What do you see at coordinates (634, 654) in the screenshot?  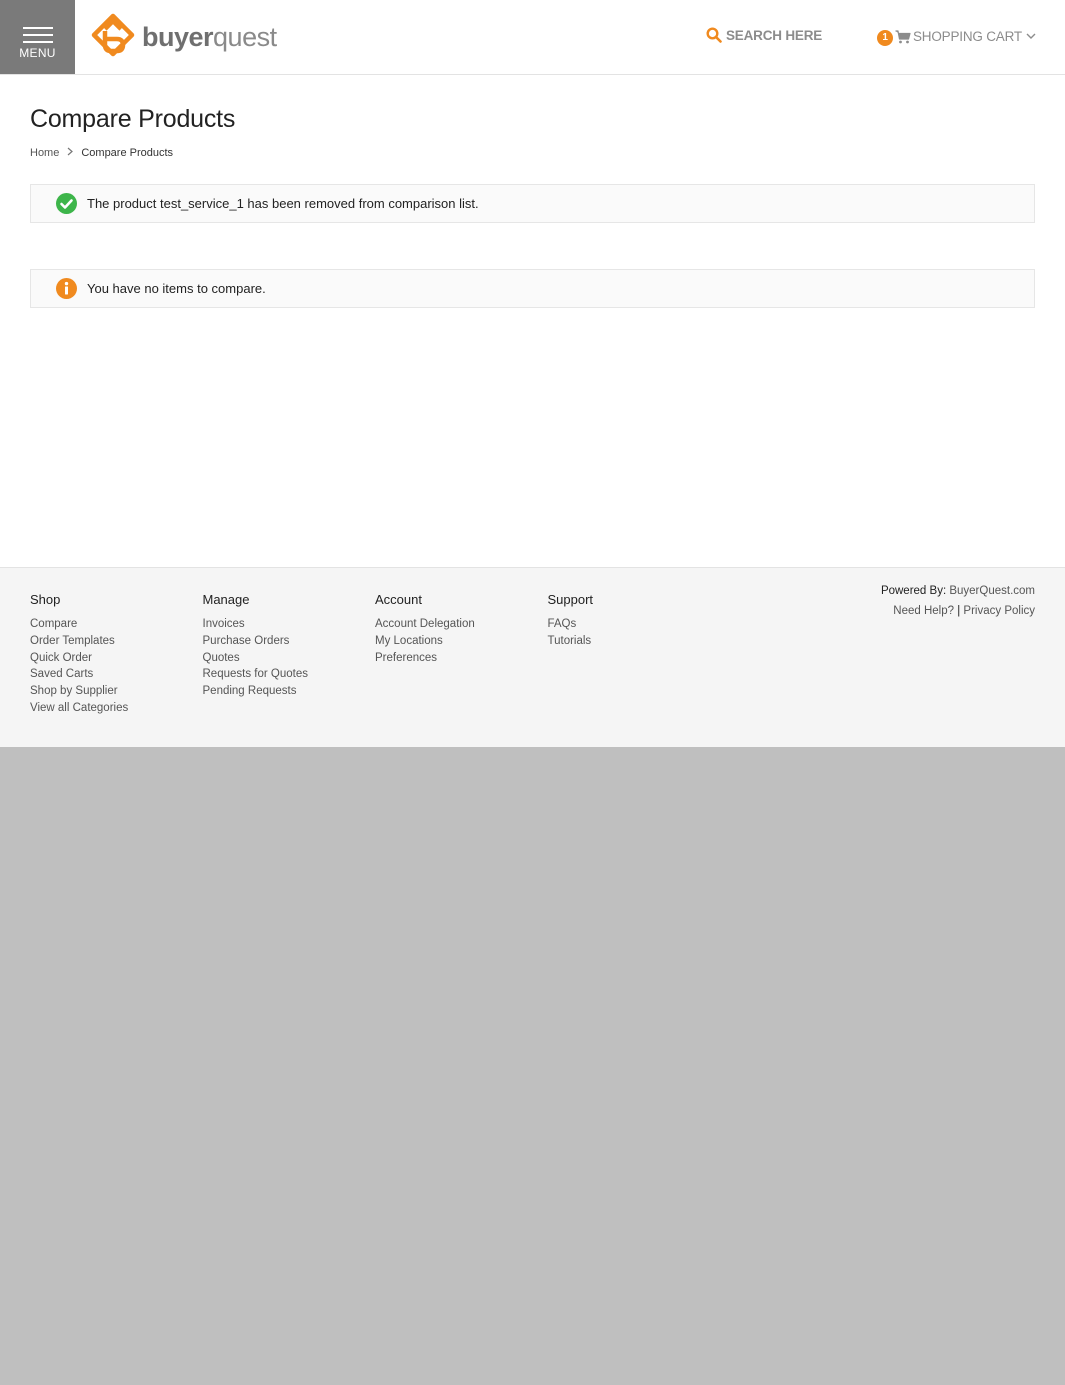 I see `footer-col-support: Support FAQs Tutorials` at bounding box center [634, 654].